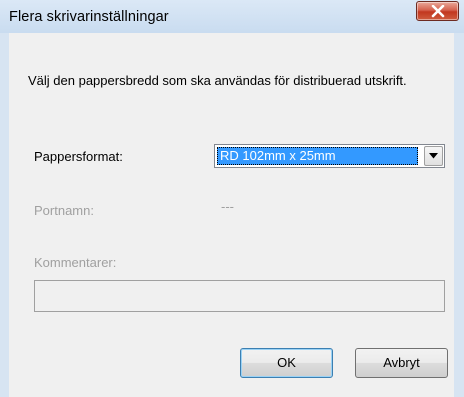 The width and height of the screenshot is (464, 397). I want to click on close-icon, so click(438, 11).